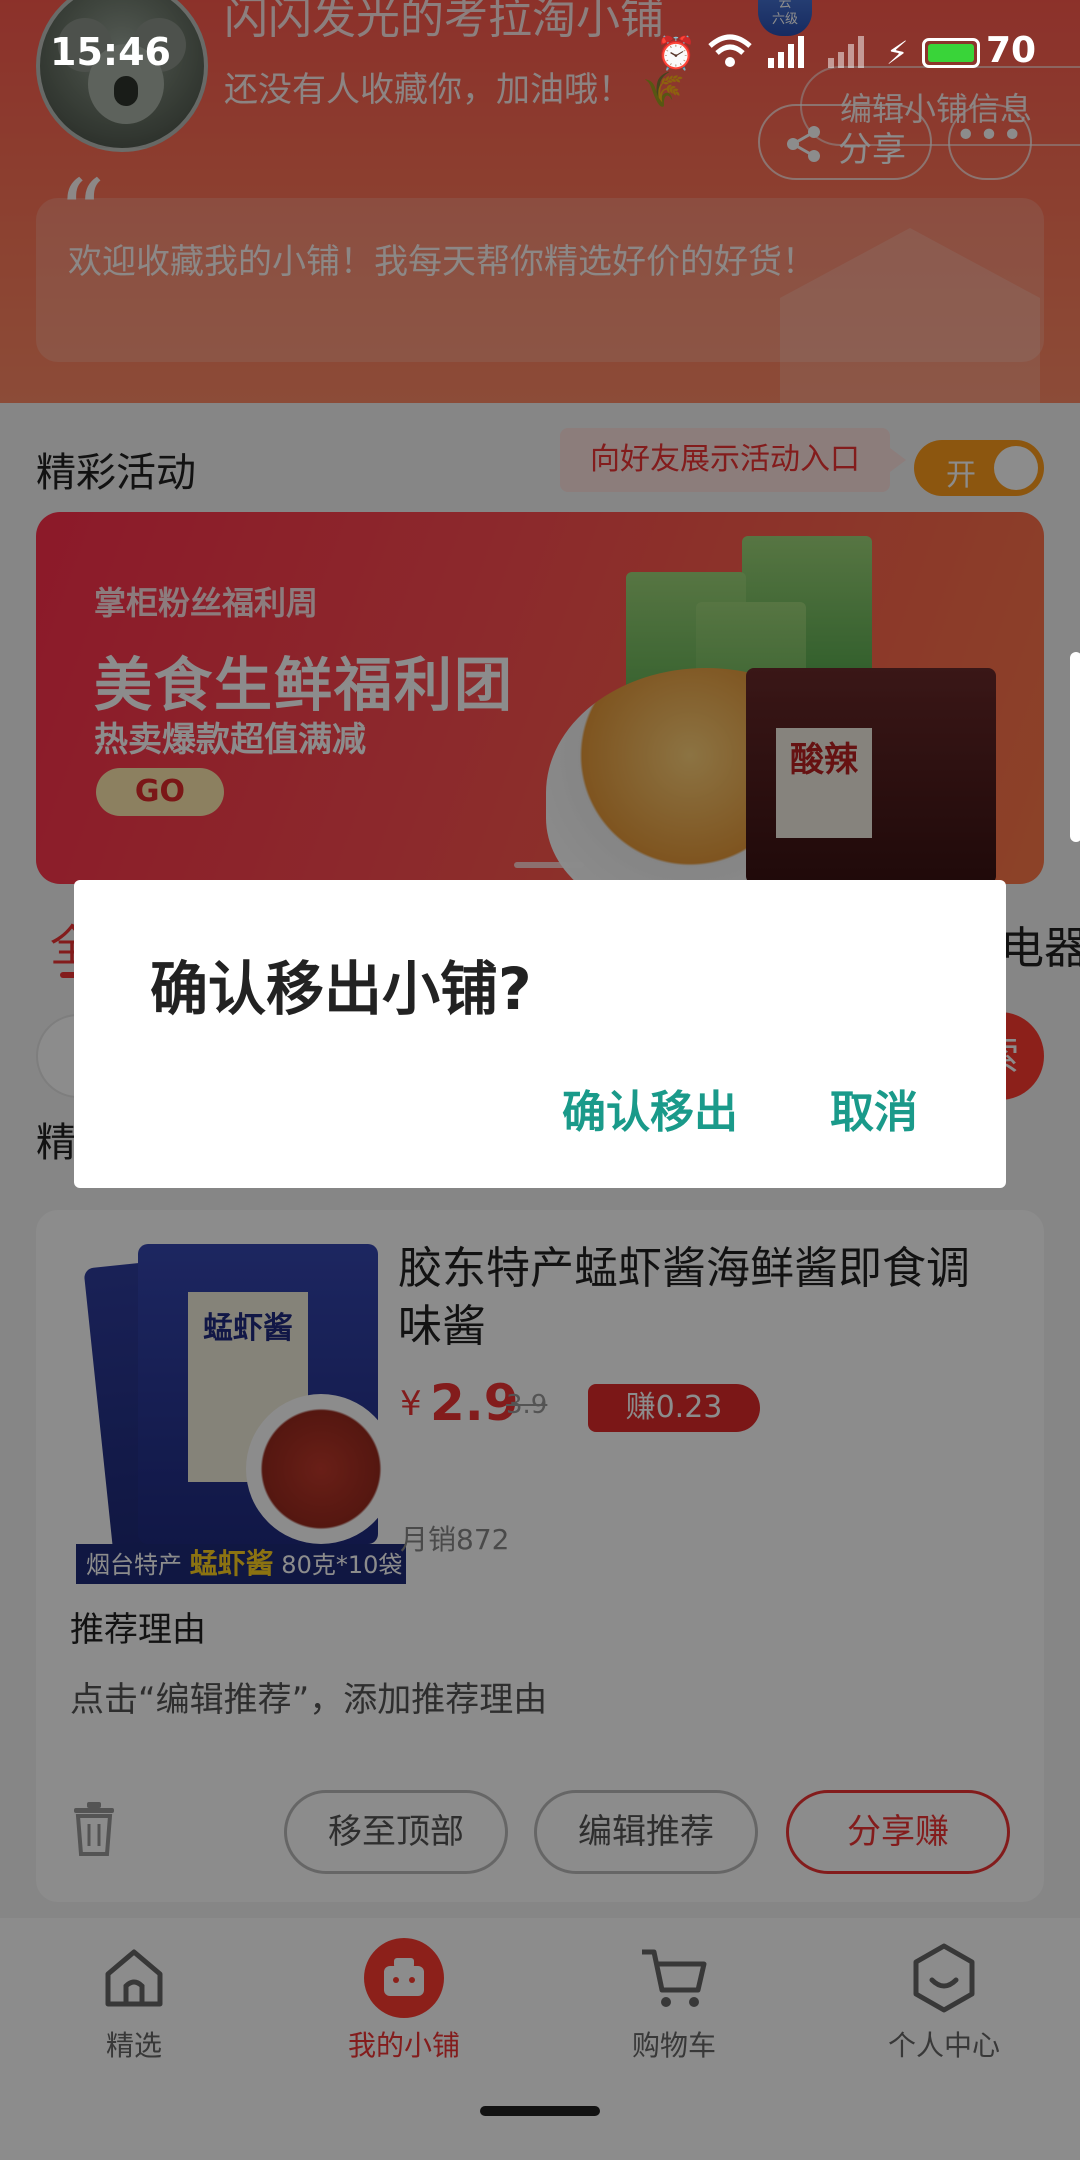 This screenshot has height=2160, width=1080. Describe the element at coordinates (1011, 50) in the screenshot. I see `battery-level: 70` at that location.